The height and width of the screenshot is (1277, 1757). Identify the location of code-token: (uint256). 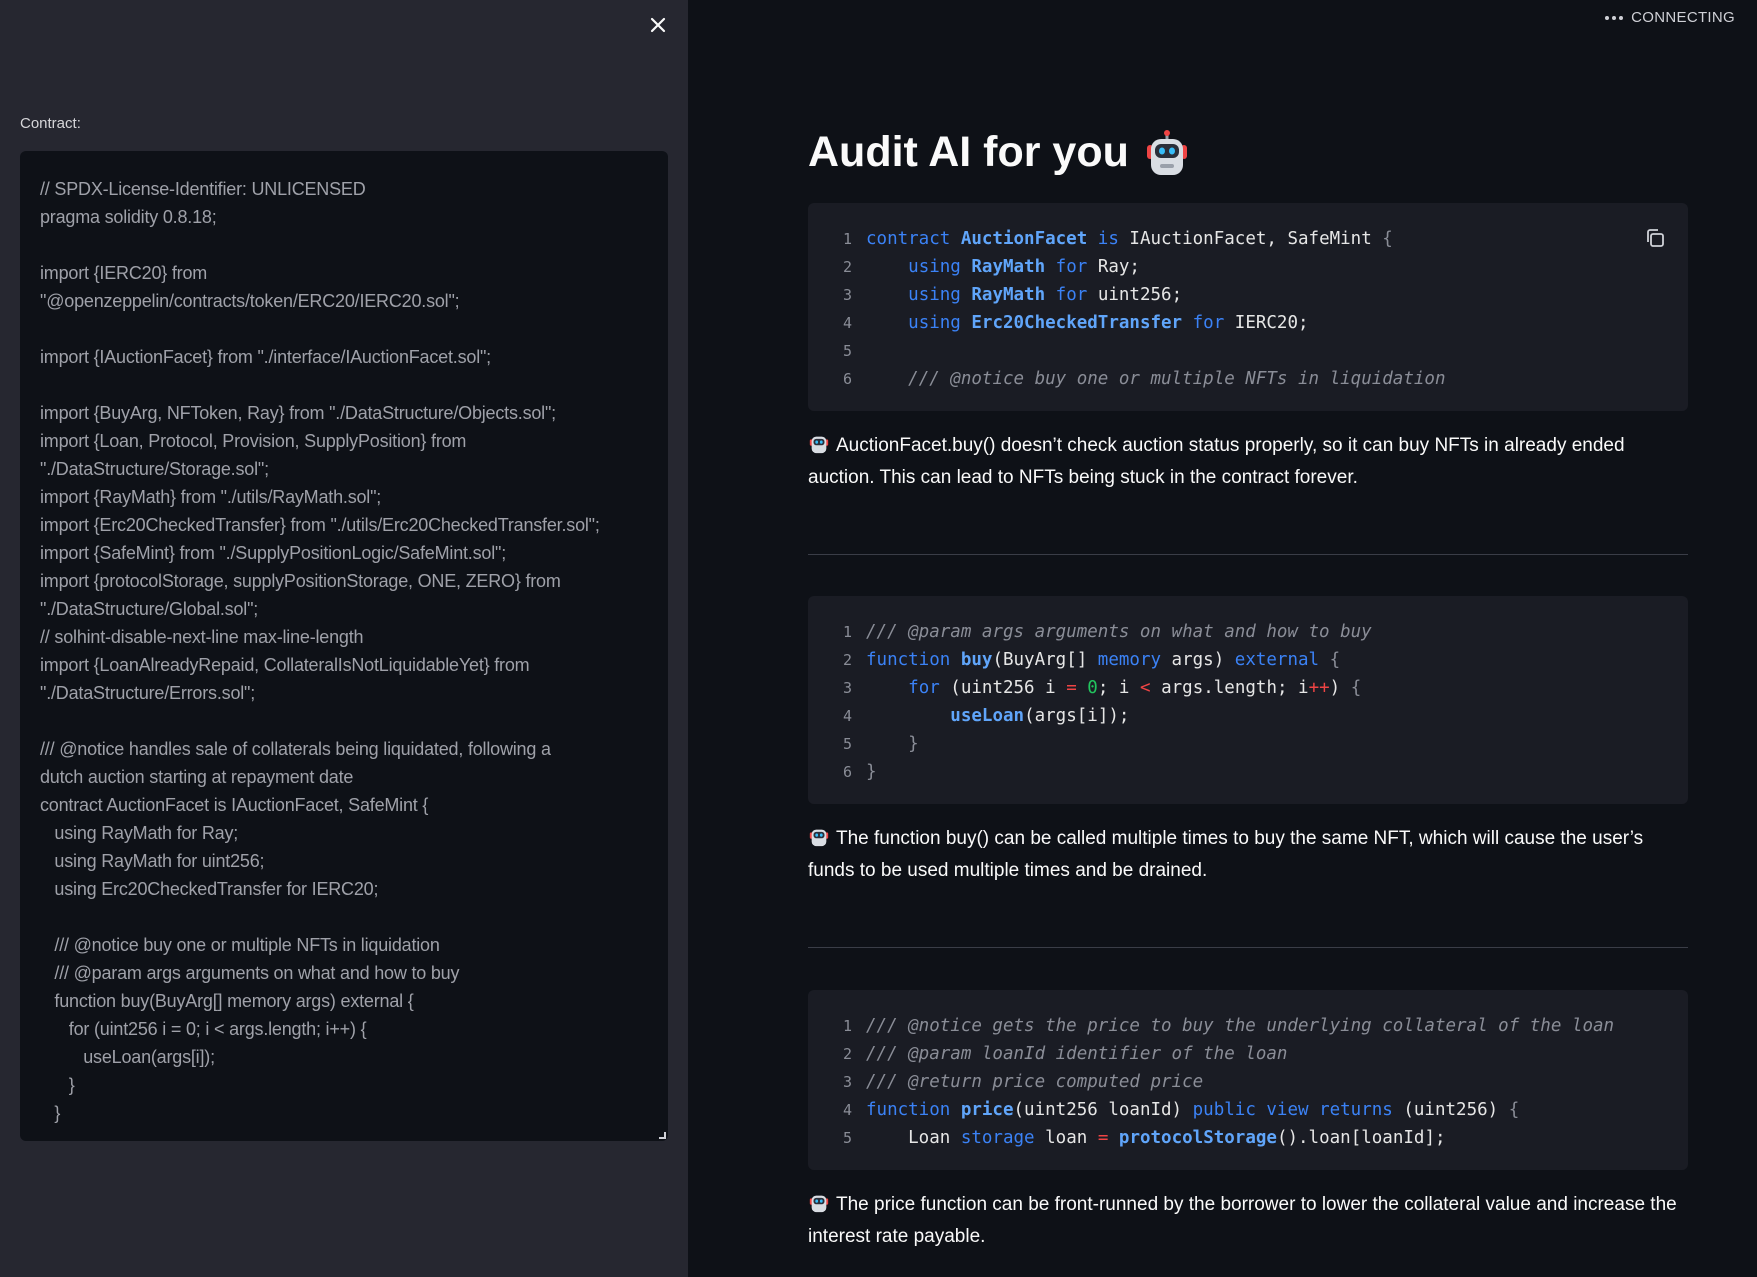
(1450, 1110).